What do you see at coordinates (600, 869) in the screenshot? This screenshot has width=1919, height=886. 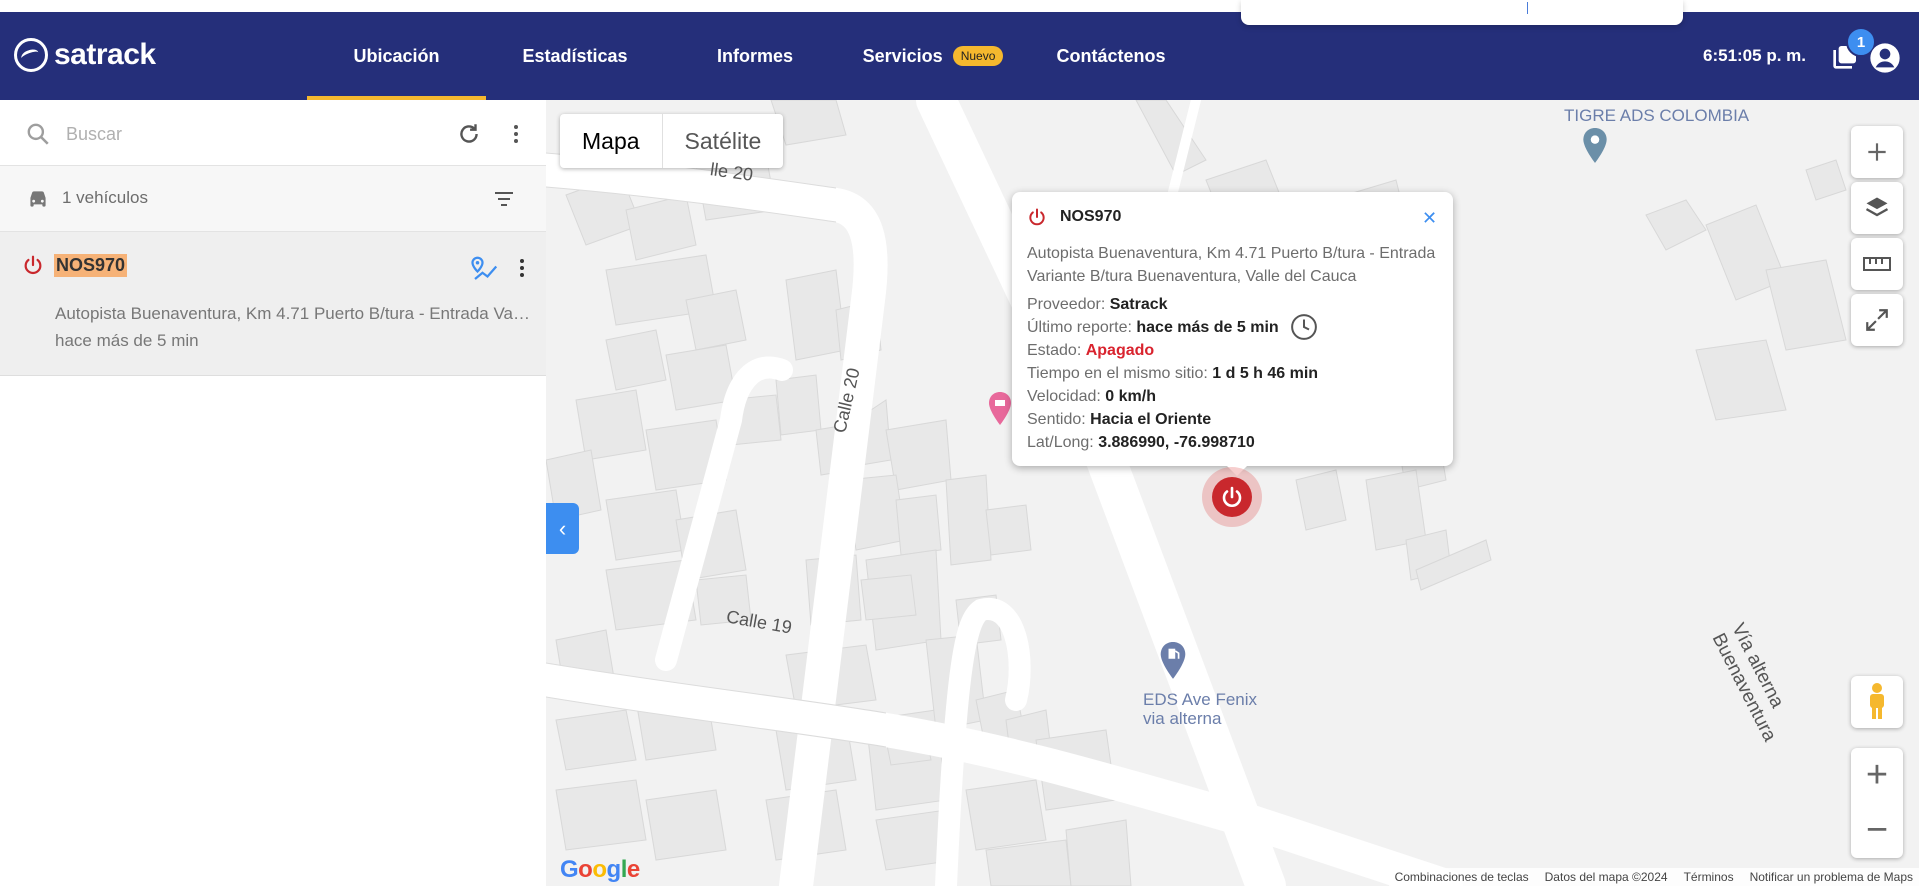 I see `google-logo: Google` at bounding box center [600, 869].